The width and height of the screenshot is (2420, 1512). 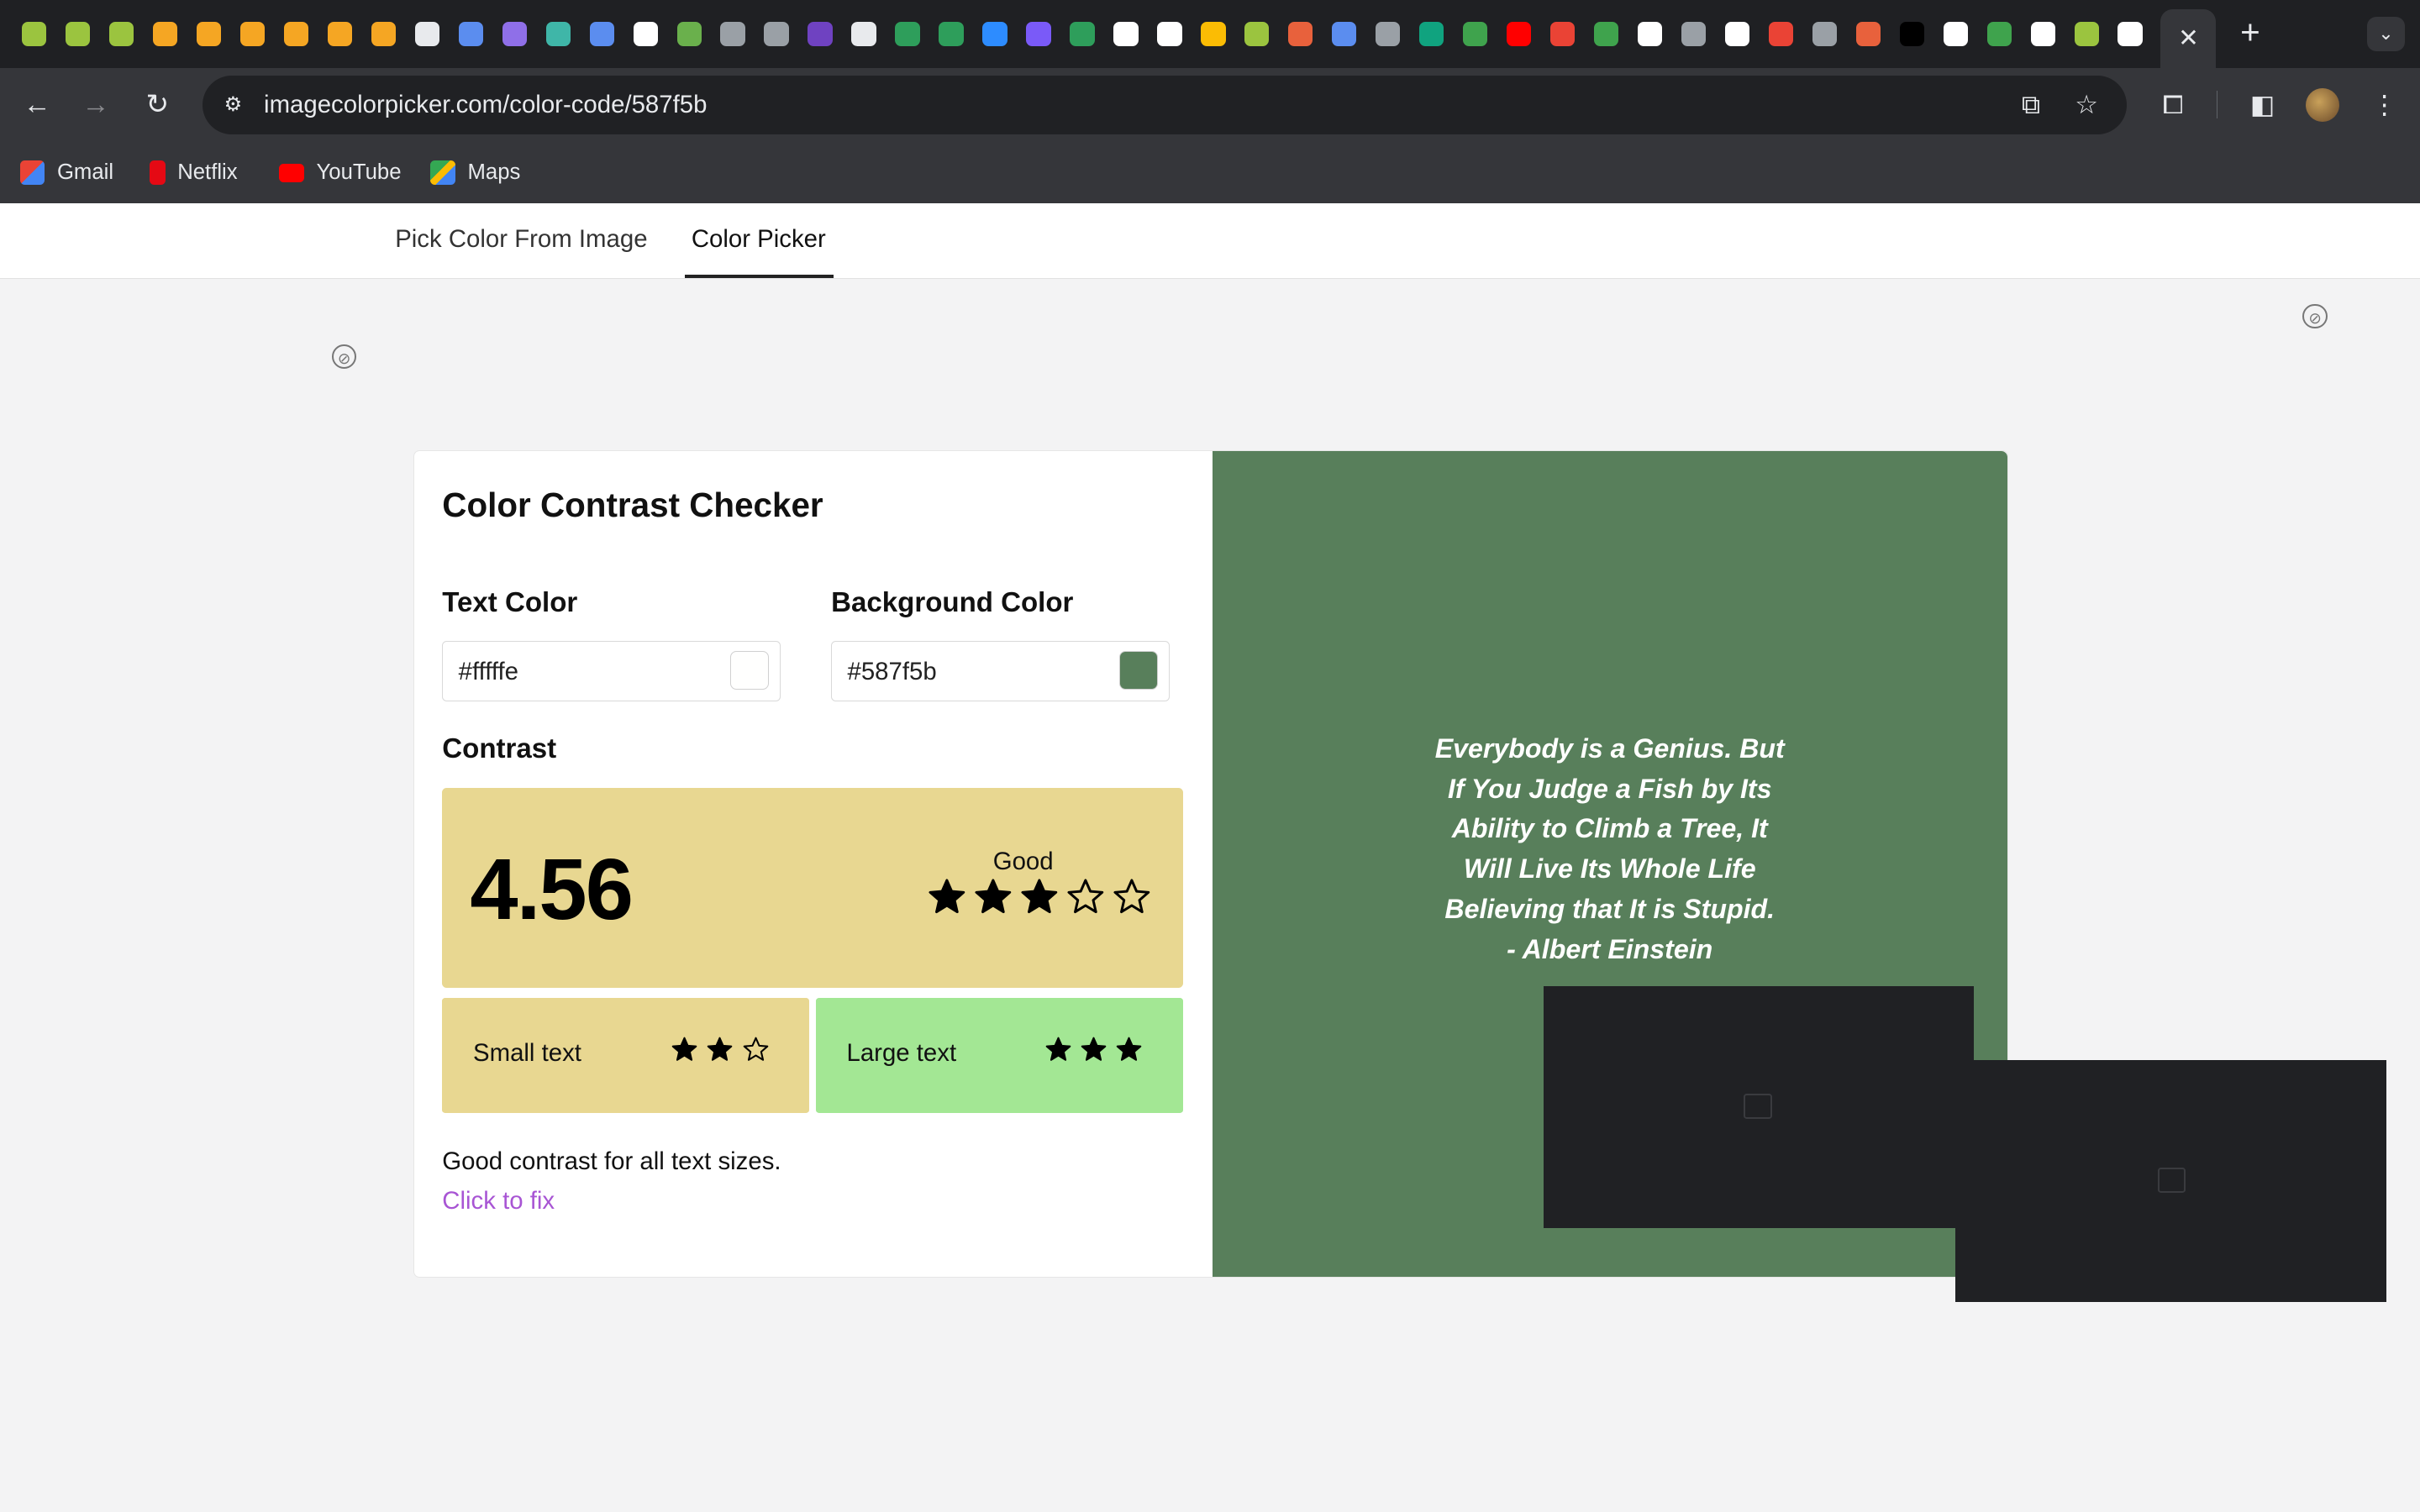 What do you see at coordinates (488, 672) in the screenshot?
I see `text-color-value: #fffffe` at bounding box center [488, 672].